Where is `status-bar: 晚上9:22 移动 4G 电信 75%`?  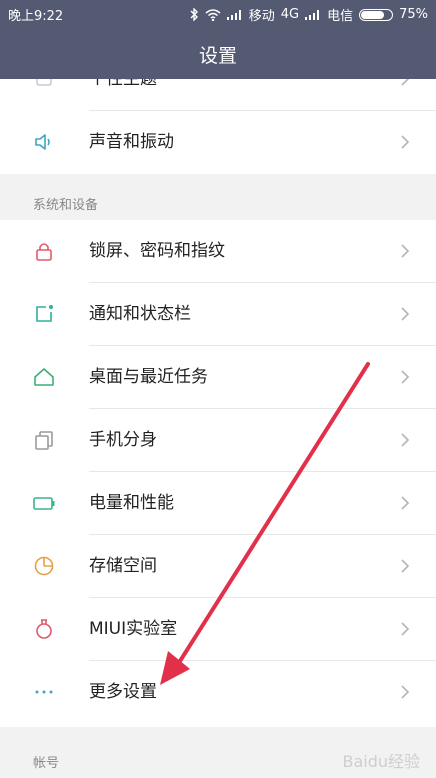
status-bar: 晚上9:22 移动 4G 电信 75% is located at coordinates (218, 13).